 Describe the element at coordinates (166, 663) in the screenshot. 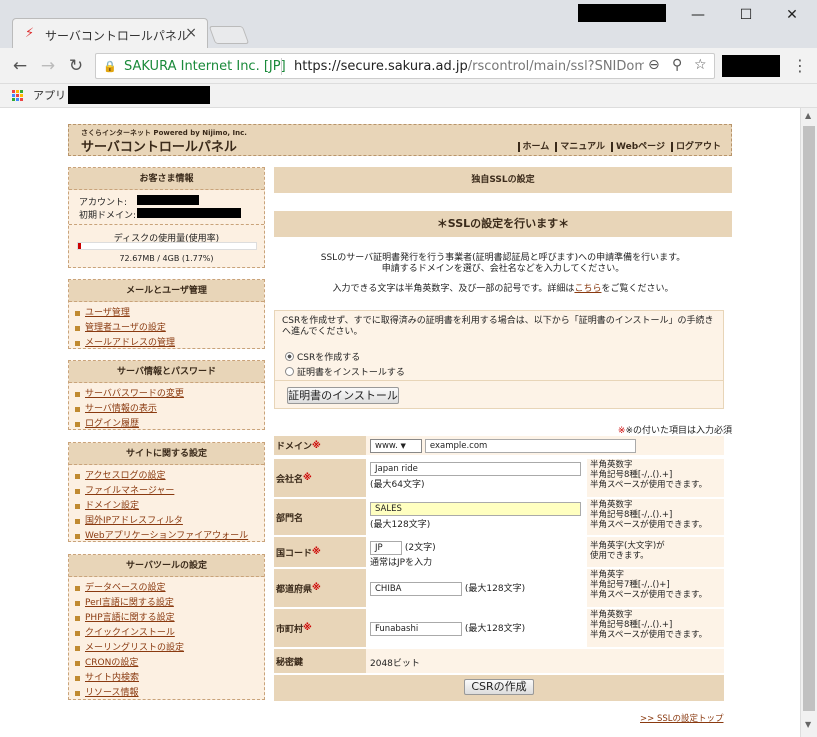

I see `menu-item: CRONの設定` at that location.